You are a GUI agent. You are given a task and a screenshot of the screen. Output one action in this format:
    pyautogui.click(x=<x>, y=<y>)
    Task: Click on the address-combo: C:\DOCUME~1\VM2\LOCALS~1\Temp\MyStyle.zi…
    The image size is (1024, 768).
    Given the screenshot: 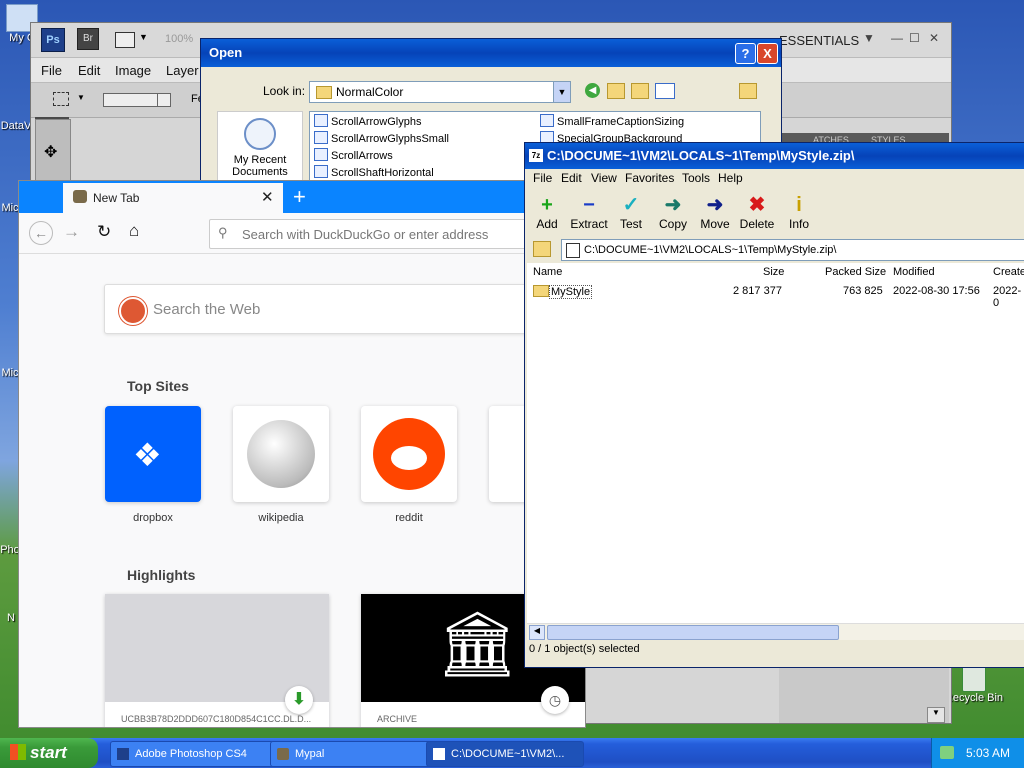 What is the action you would take?
    pyautogui.click(x=792, y=250)
    